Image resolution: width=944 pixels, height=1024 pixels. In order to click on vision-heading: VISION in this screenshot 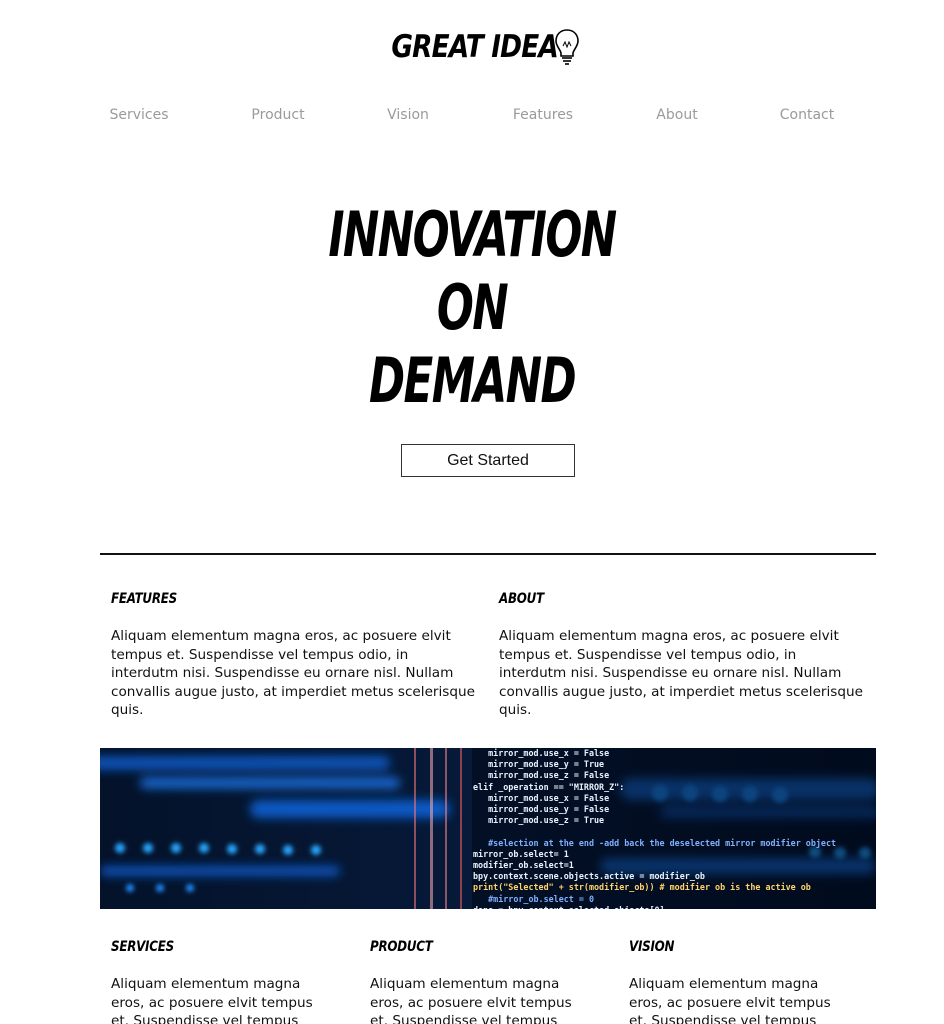, I will do `click(652, 947)`.